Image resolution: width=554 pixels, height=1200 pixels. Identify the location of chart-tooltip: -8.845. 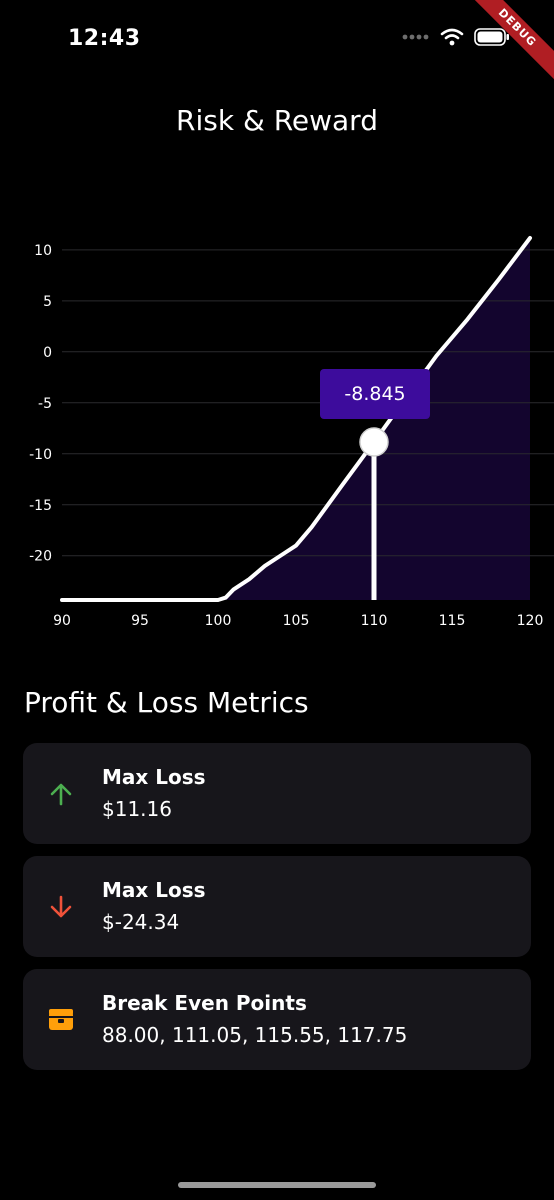
(375, 394).